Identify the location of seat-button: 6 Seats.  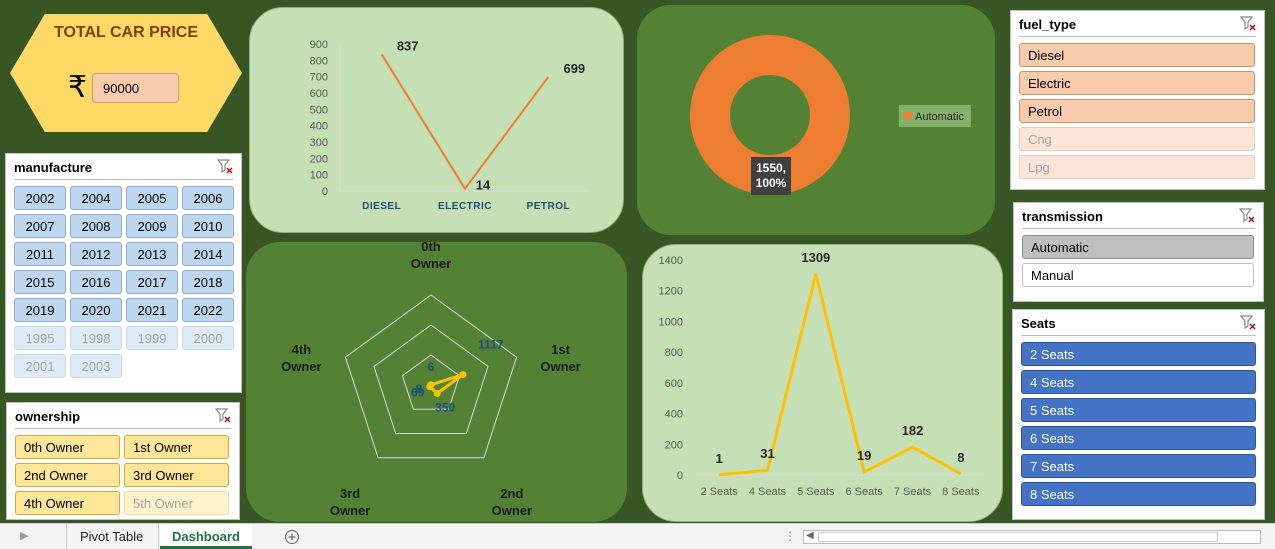
(1138, 438).